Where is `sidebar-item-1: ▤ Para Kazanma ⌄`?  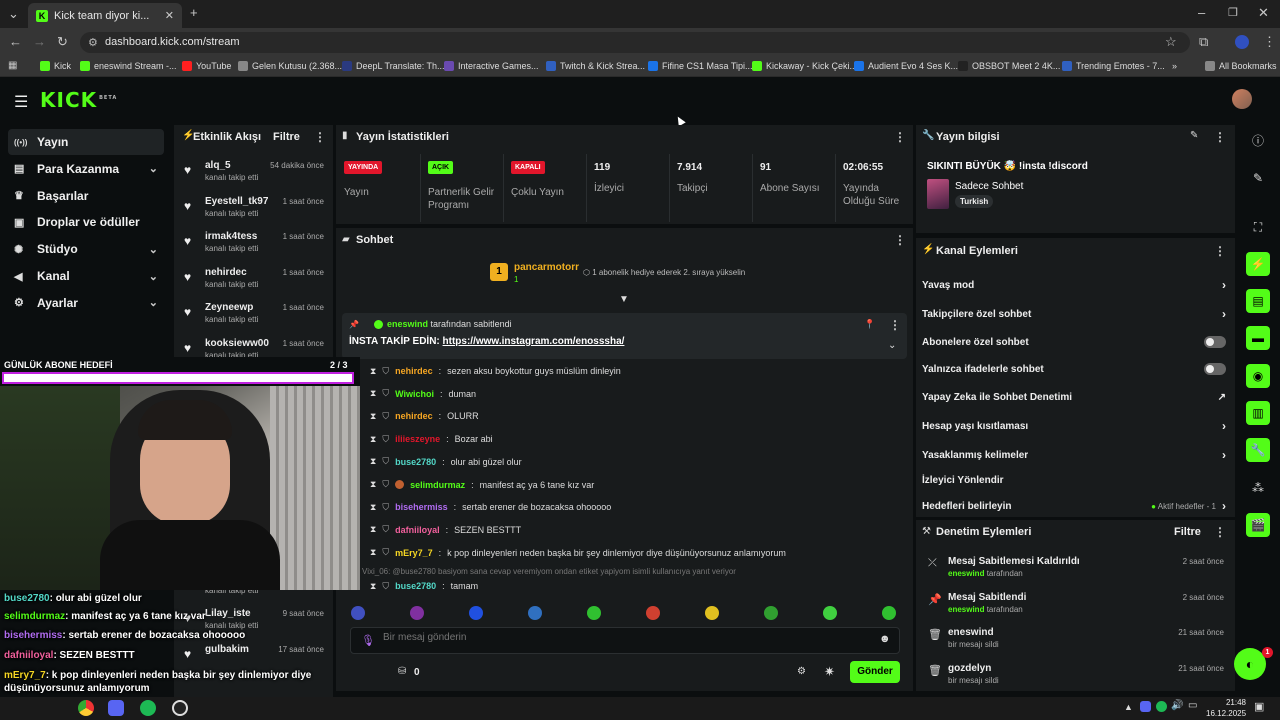
sidebar-item-1: ▤ Para Kazanma ⌄ is located at coordinates (86, 169).